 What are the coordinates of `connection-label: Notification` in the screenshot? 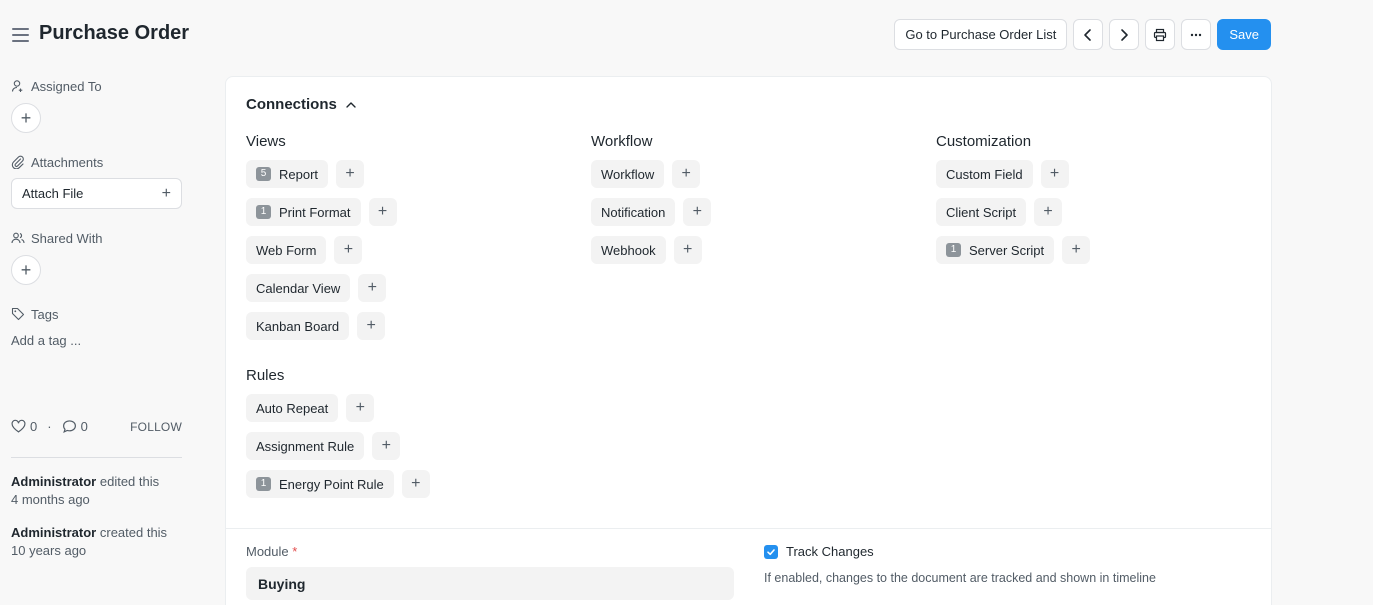 It's located at (633, 212).